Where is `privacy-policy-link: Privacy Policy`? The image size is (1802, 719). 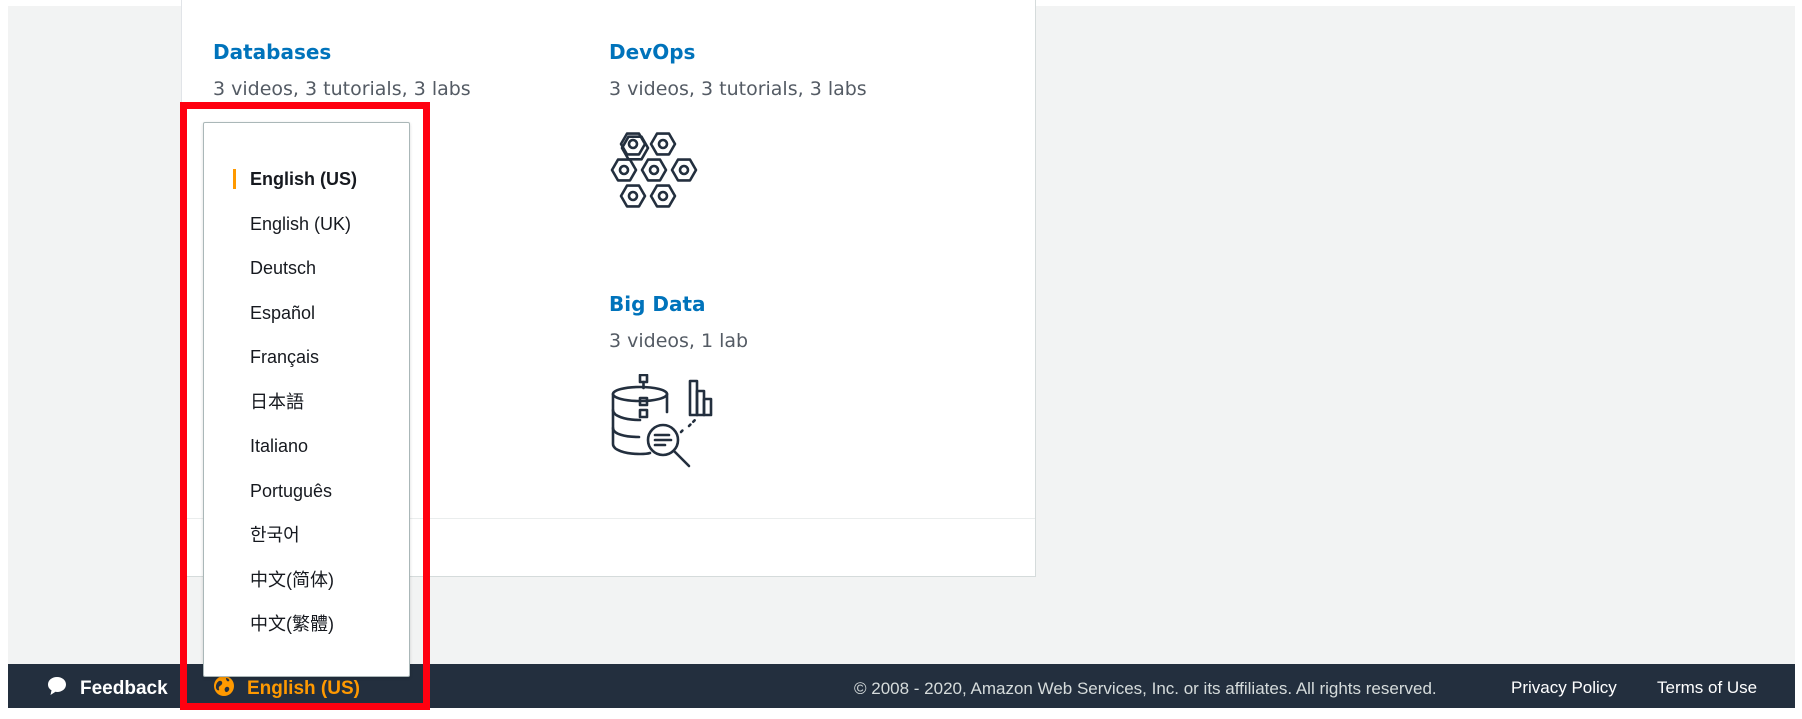
privacy-policy-link: Privacy Policy is located at coordinates (1564, 688).